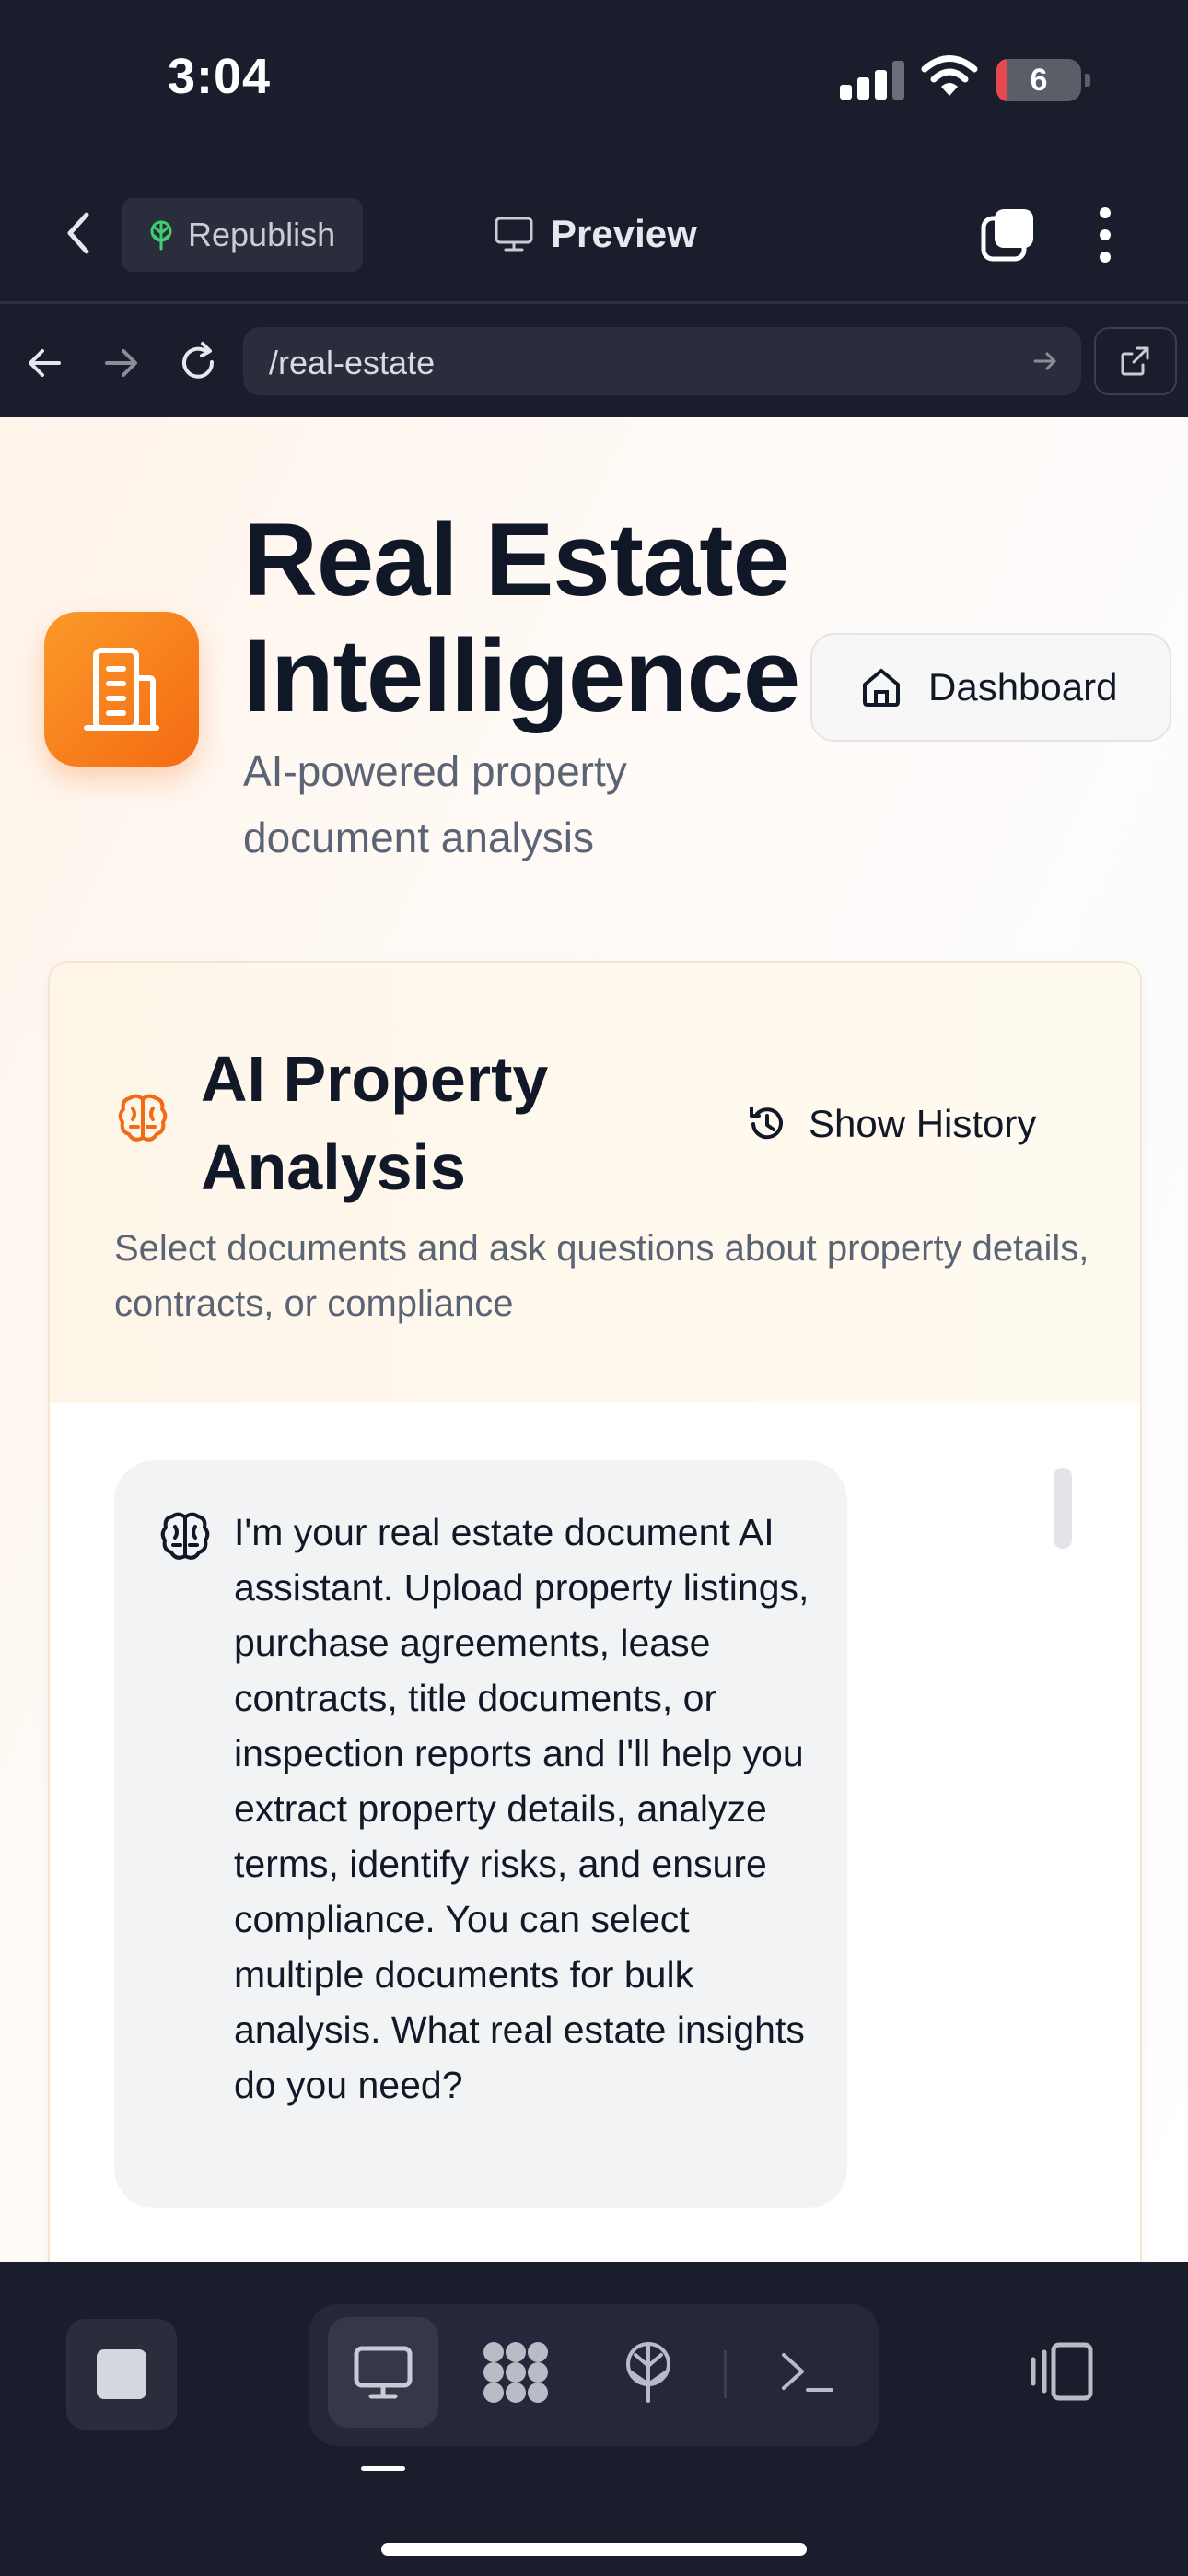 Image resolution: width=1188 pixels, height=2576 pixels. Describe the element at coordinates (198, 363) in the screenshot. I see `reload-icon` at that location.